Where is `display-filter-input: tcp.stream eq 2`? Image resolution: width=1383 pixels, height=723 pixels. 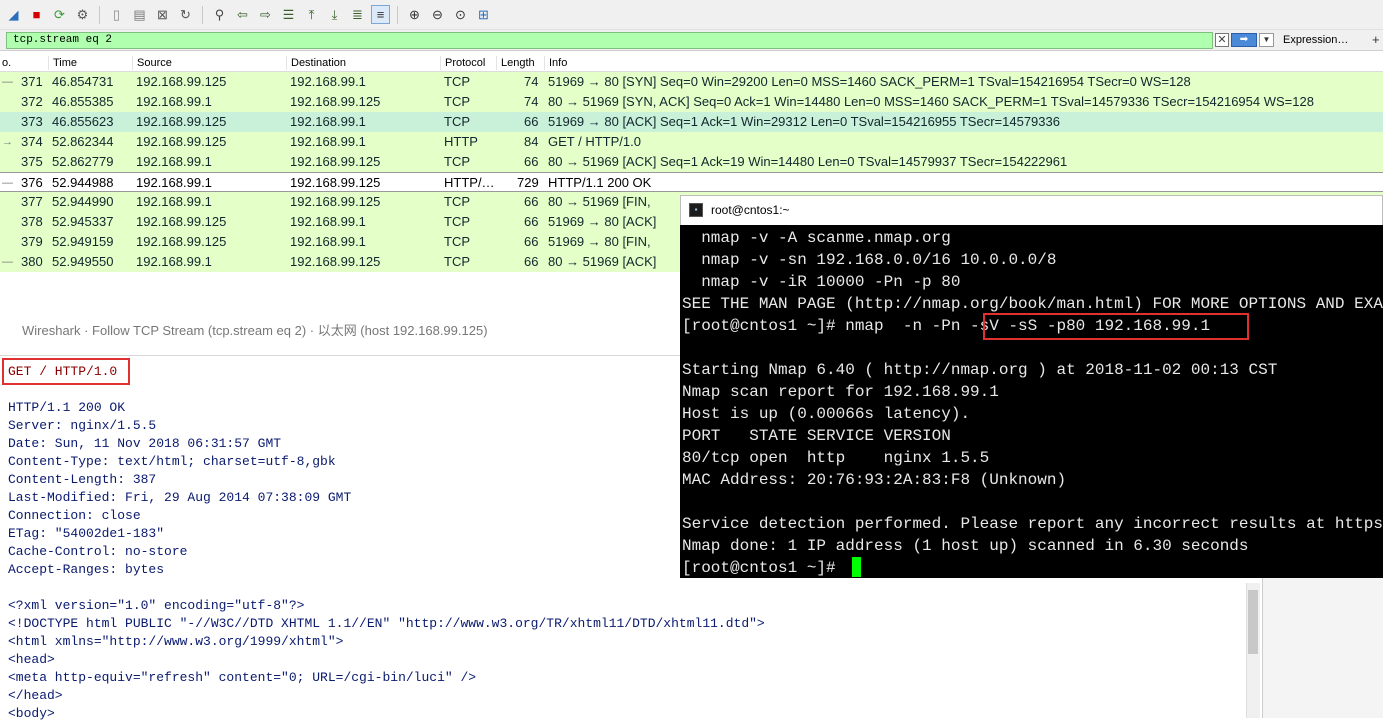 display-filter-input: tcp.stream eq 2 is located at coordinates (609, 40).